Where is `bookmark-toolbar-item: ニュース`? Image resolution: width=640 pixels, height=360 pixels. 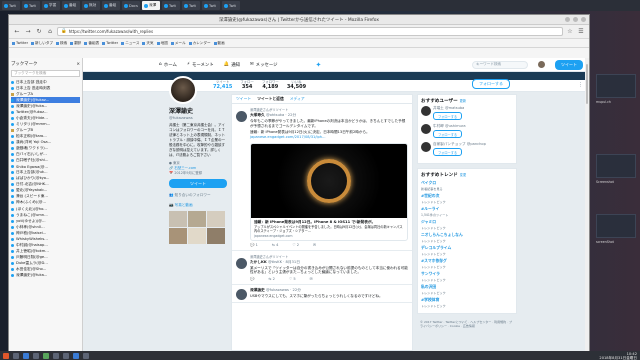
bookmark-toolbar-item: ニュース is located at coordinates (130, 43).